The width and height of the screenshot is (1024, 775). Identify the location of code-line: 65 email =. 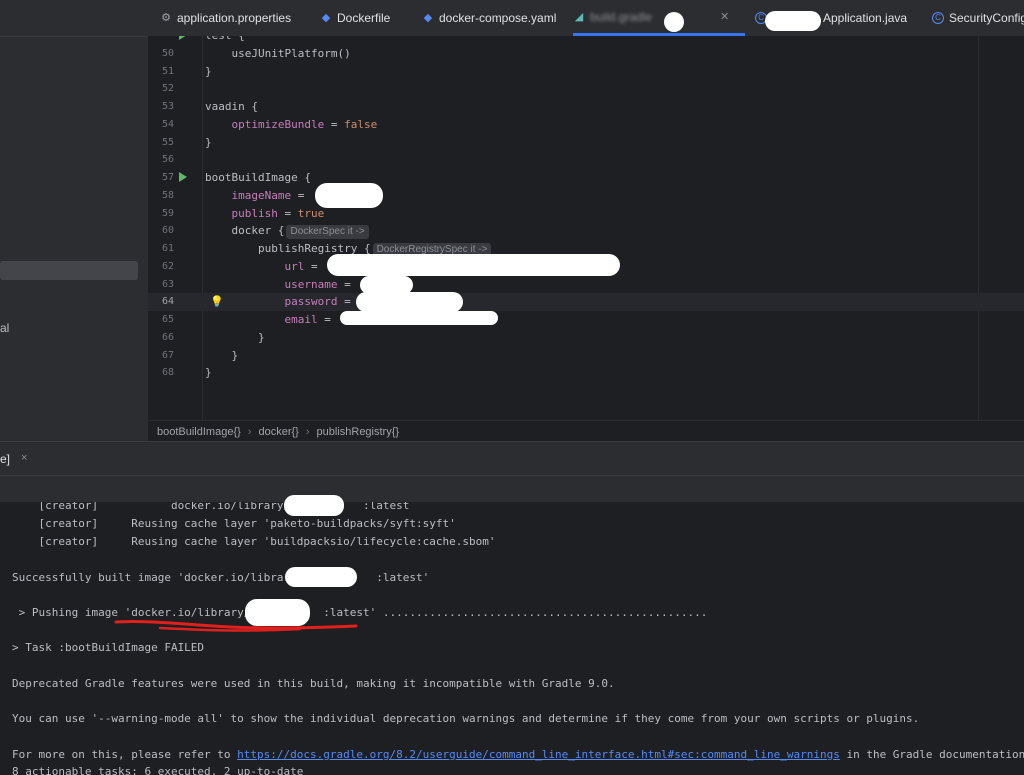
(249, 319).